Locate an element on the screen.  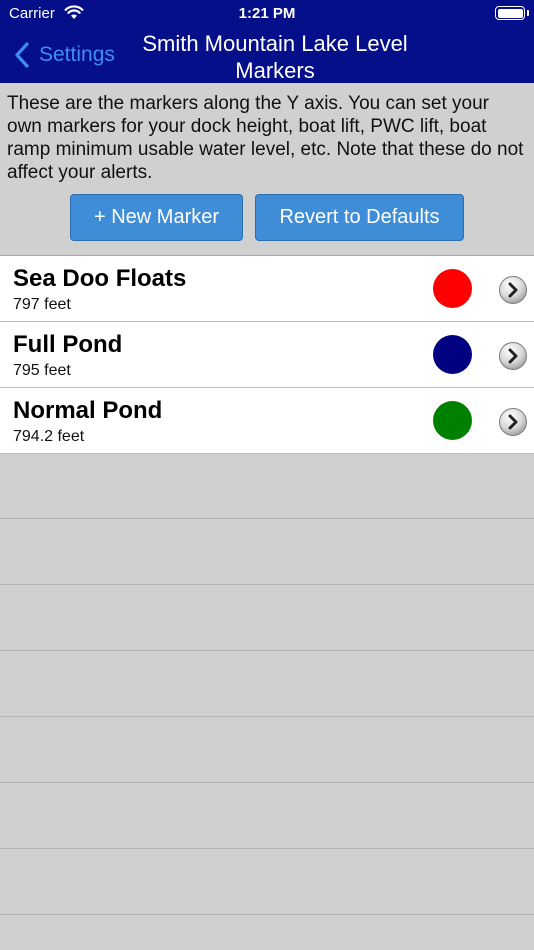
battery-icon is located at coordinates (510, 13).